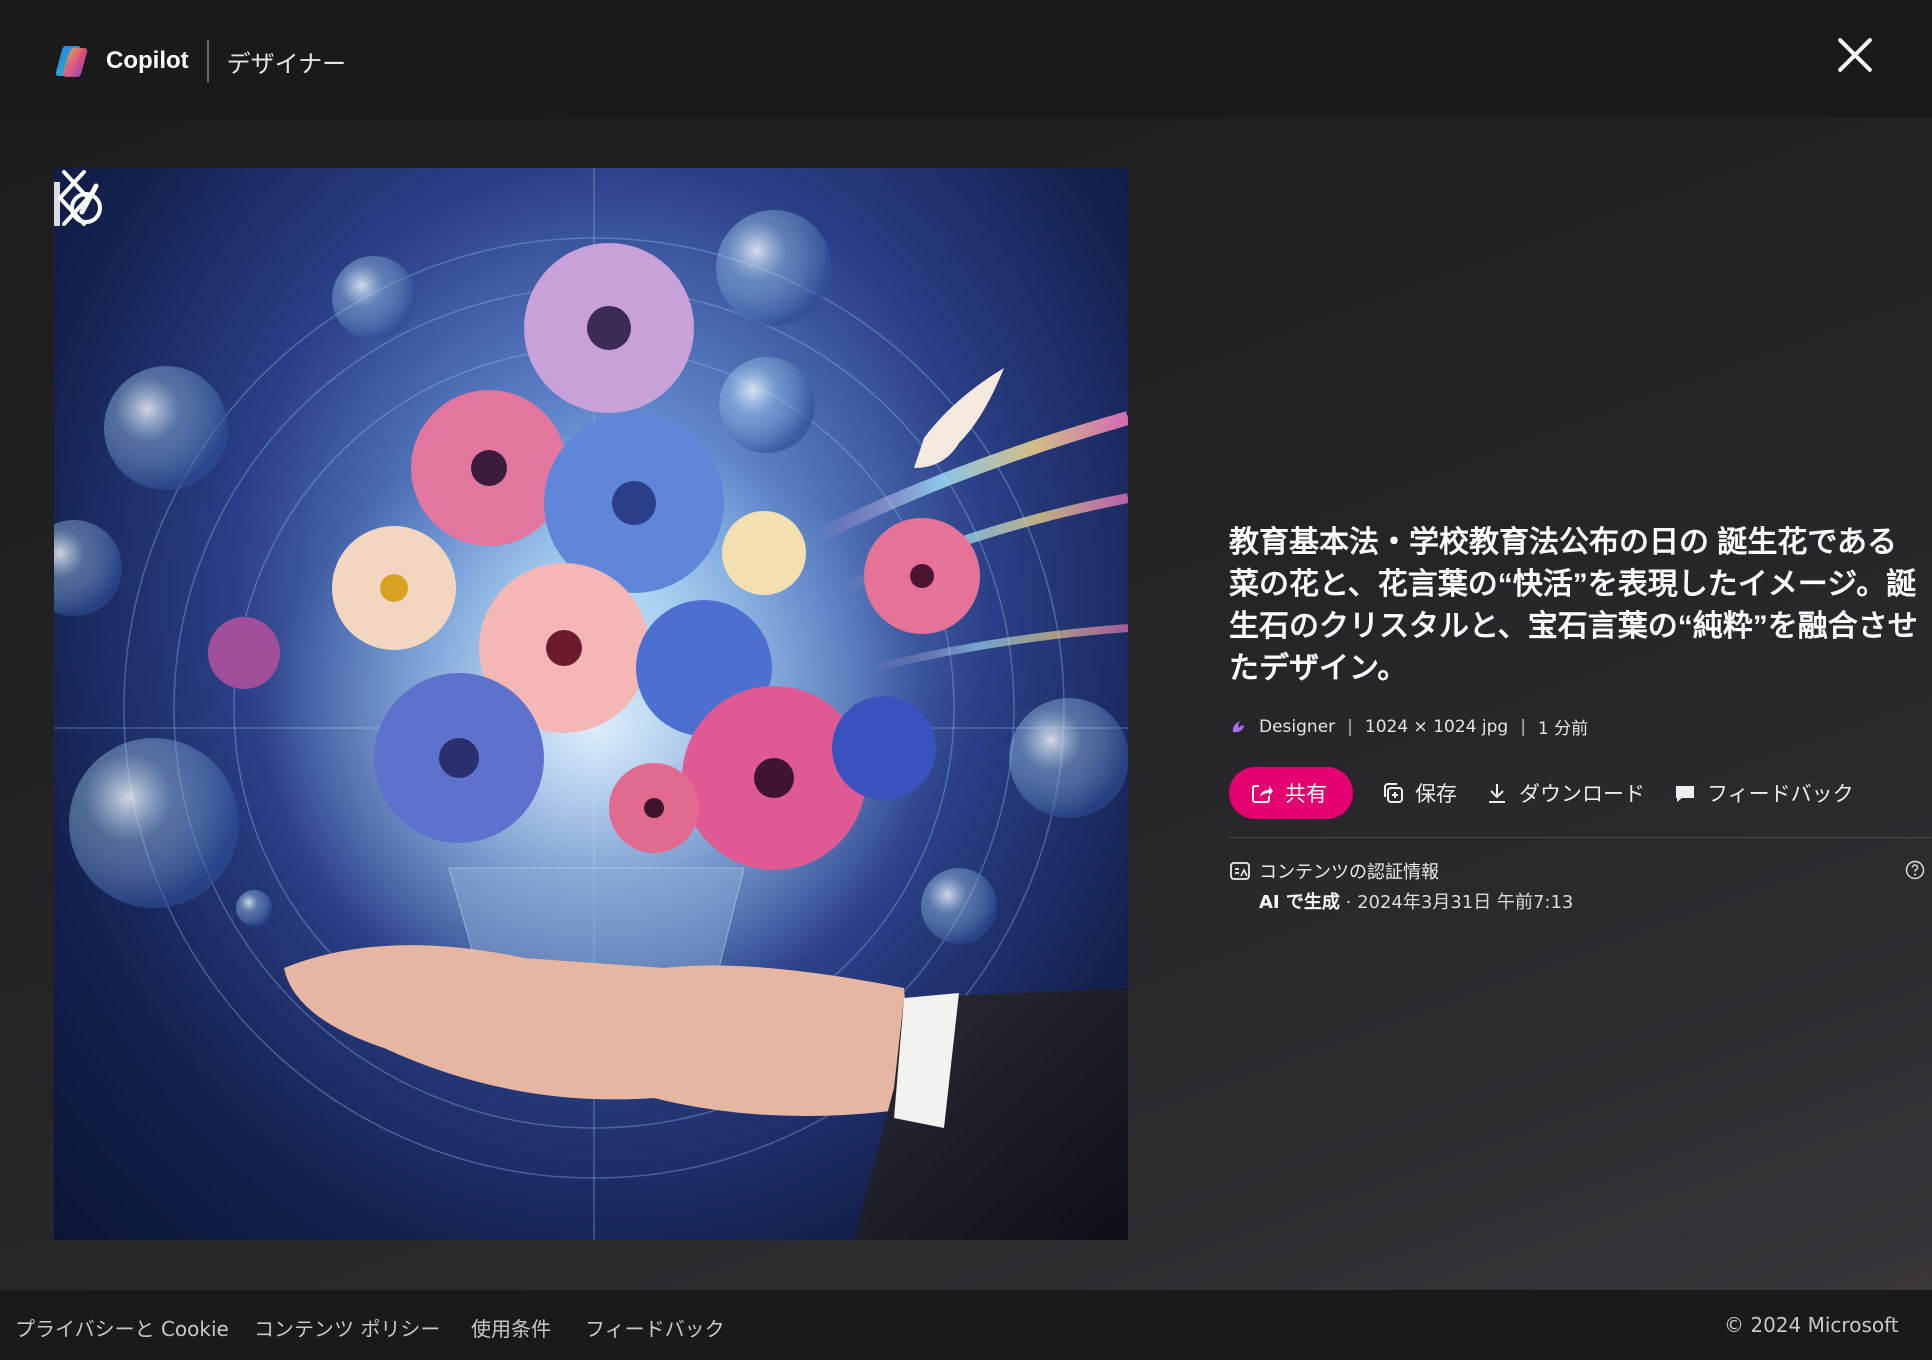 This screenshot has width=1932, height=1360. I want to click on copyright: © 2024 Microsoft, so click(1811, 1325).